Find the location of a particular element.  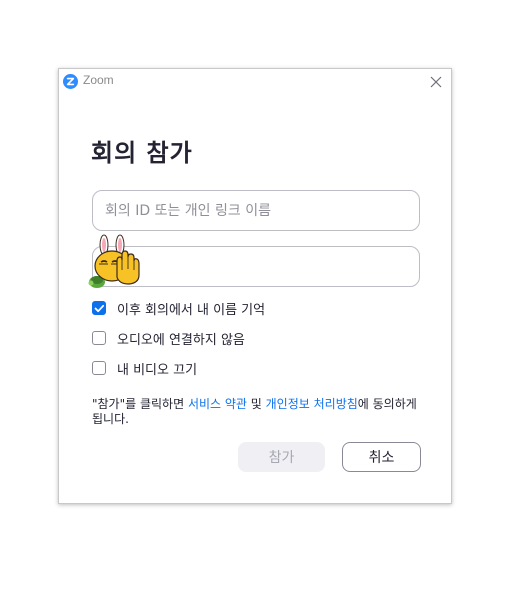

no-audio-checkbox is located at coordinates (99, 338).